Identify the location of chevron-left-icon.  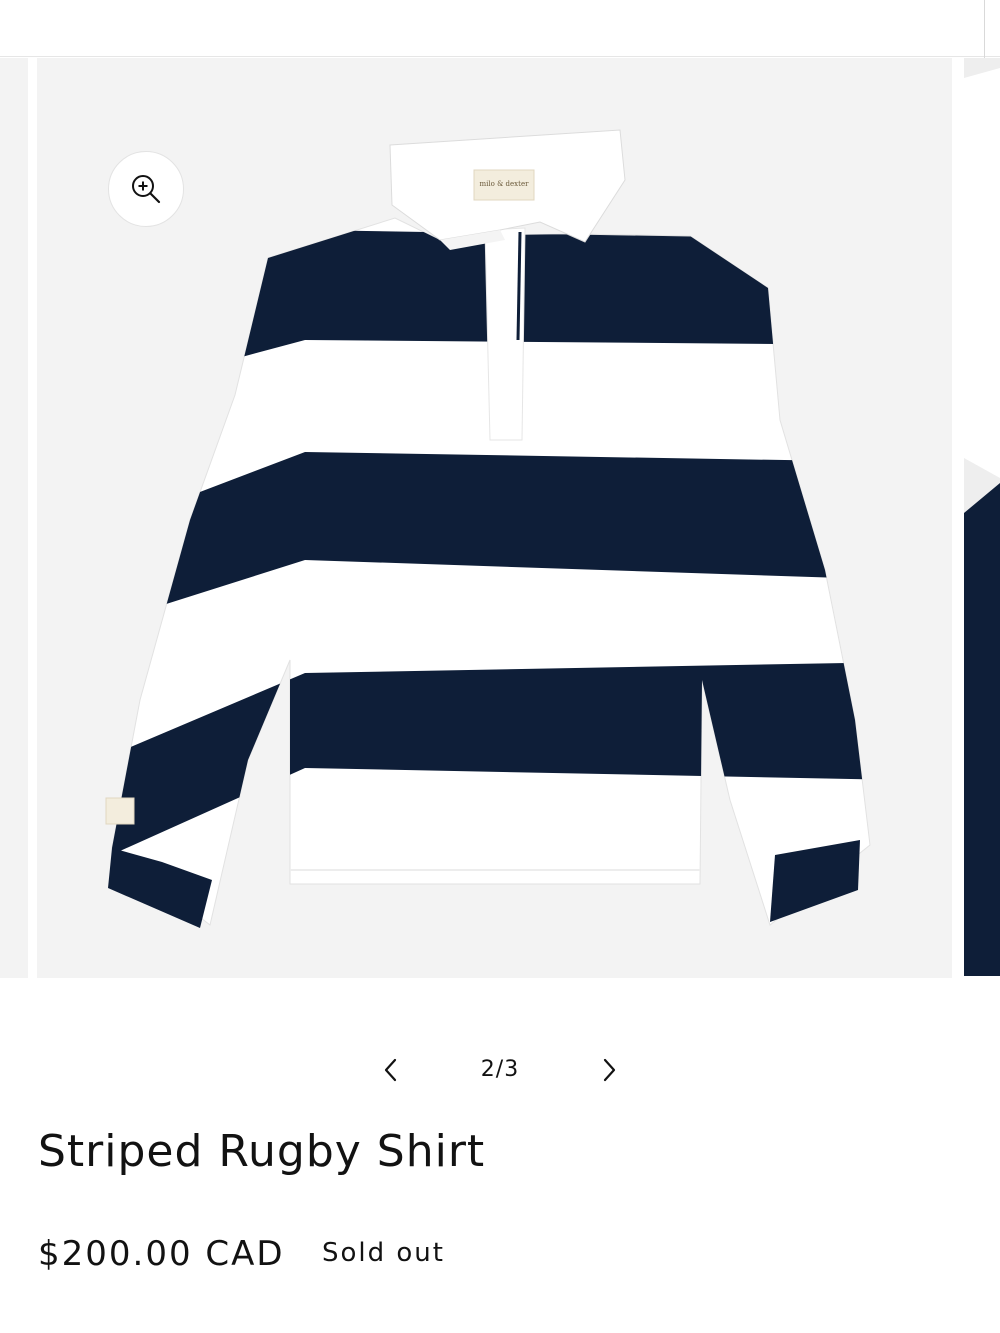
(390, 1070).